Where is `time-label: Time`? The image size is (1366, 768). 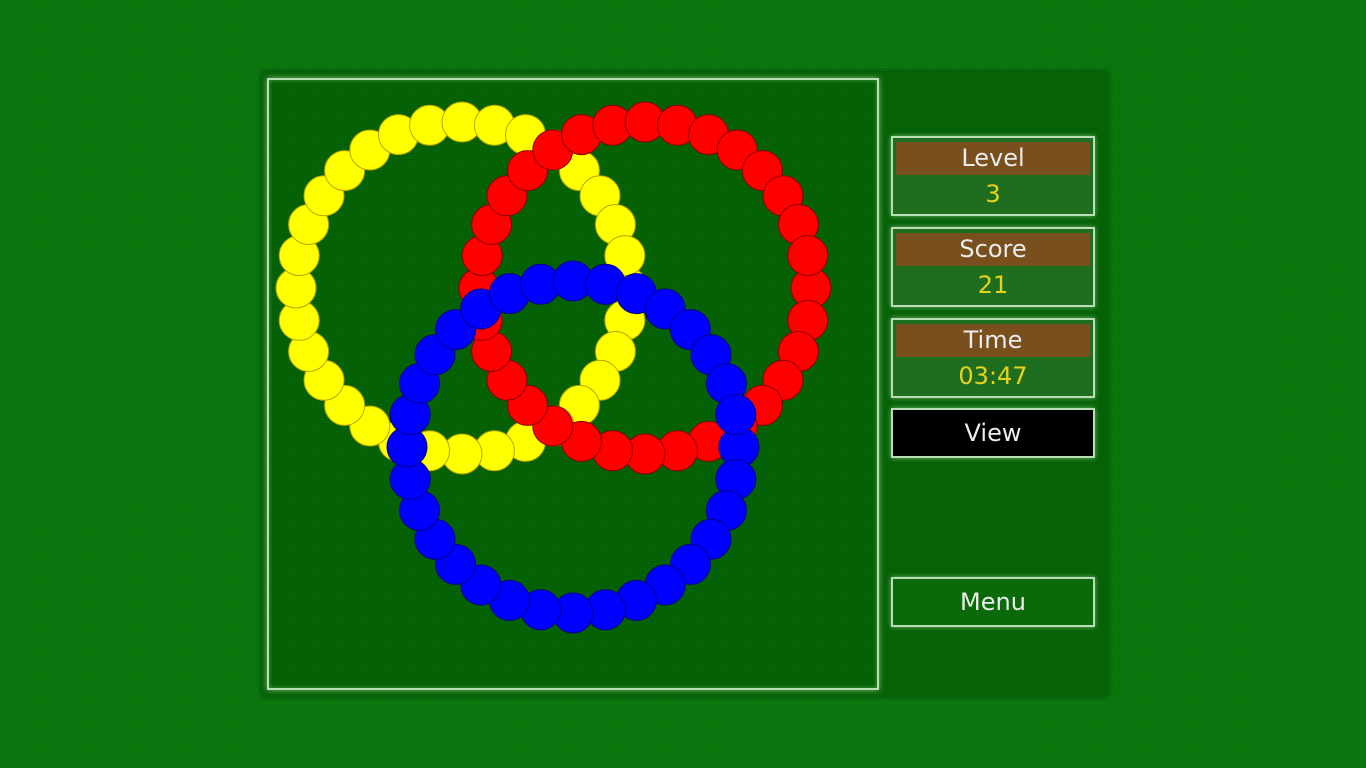 time-label: Time is located at coordinates (993, 340).